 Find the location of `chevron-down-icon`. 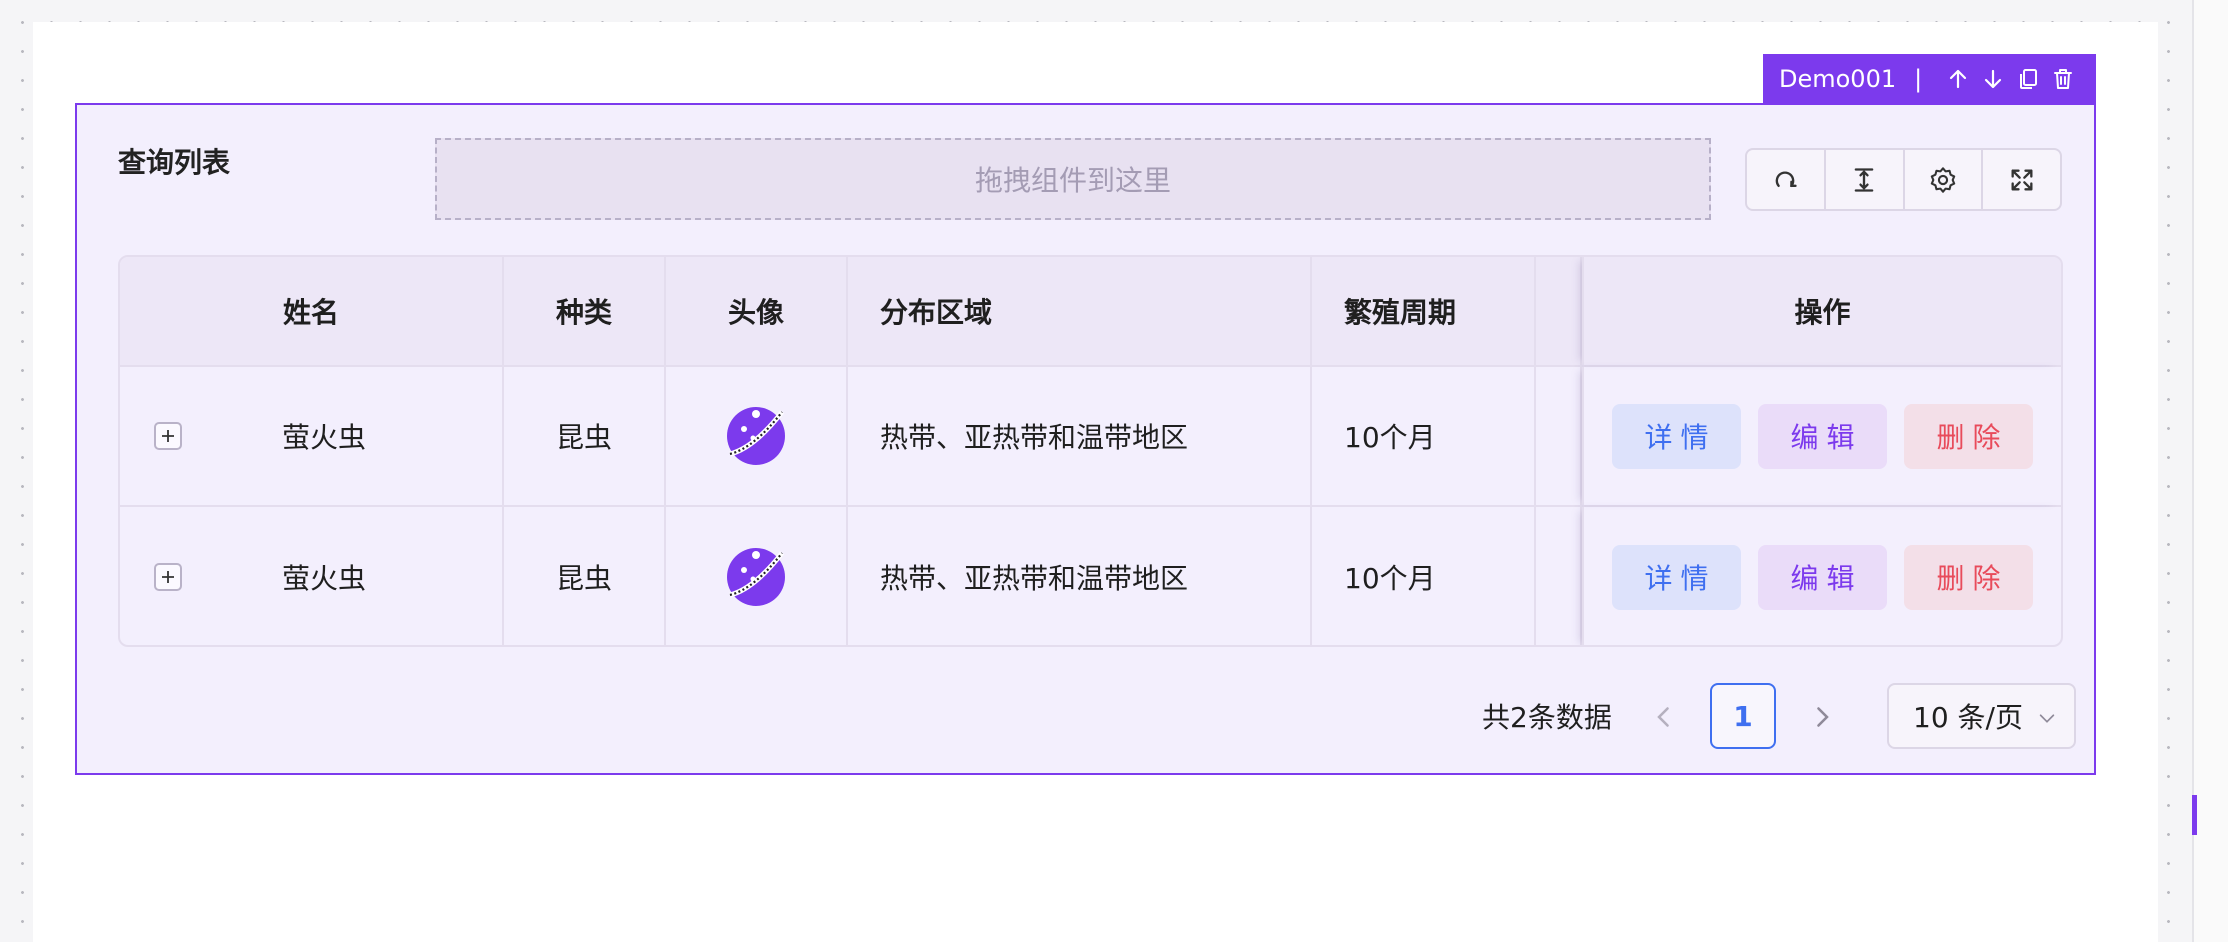

chevron-down-icon is located at coordinates (2047, 718).